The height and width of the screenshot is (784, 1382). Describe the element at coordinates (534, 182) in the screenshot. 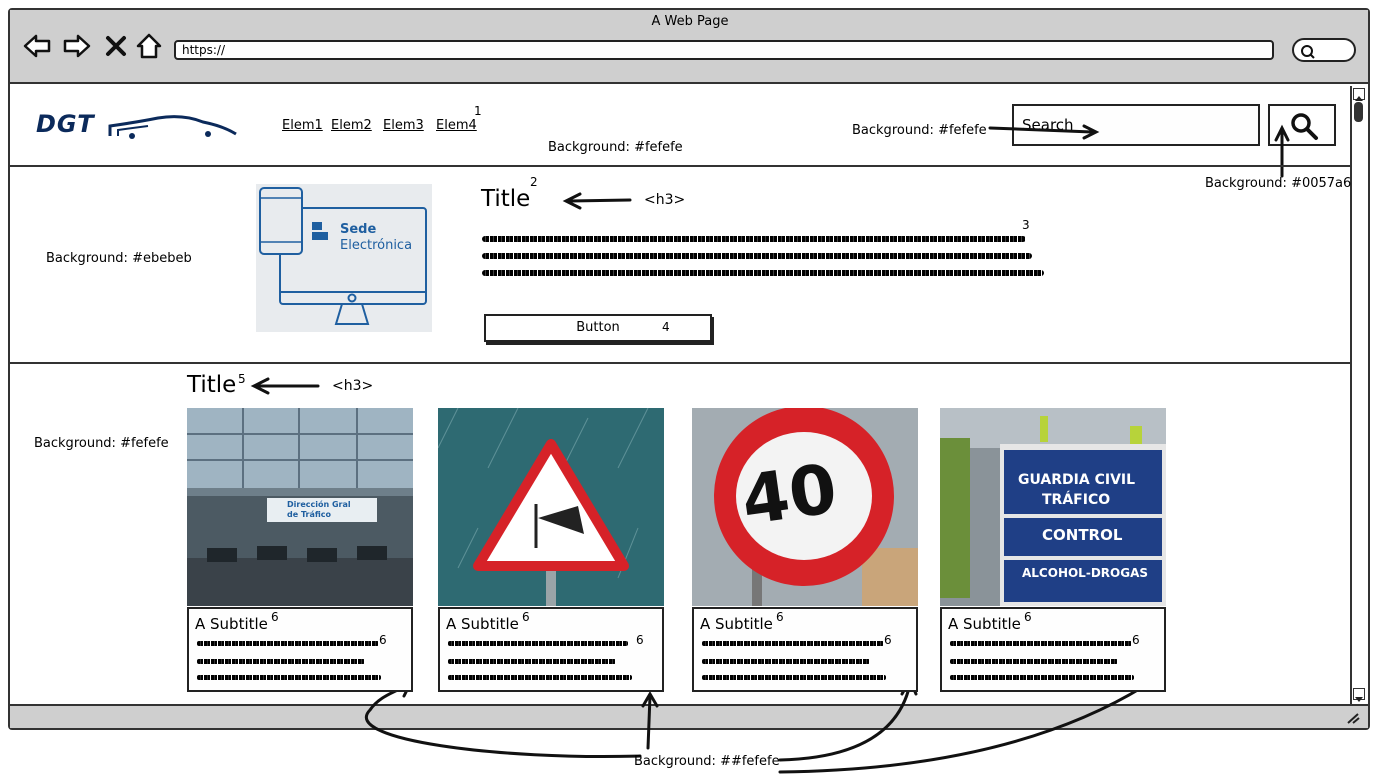

I see `annotation-marker-2: 2` at that location.